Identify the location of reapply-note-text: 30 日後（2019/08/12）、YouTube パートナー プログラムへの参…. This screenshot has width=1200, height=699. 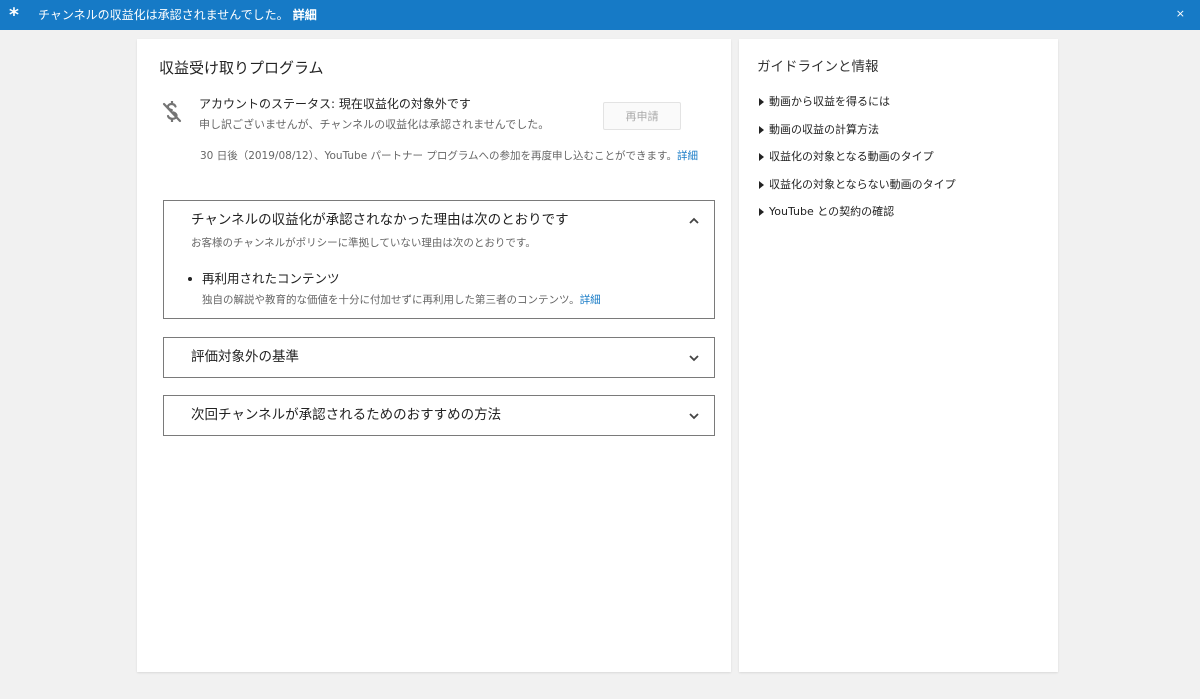
(438, 156).